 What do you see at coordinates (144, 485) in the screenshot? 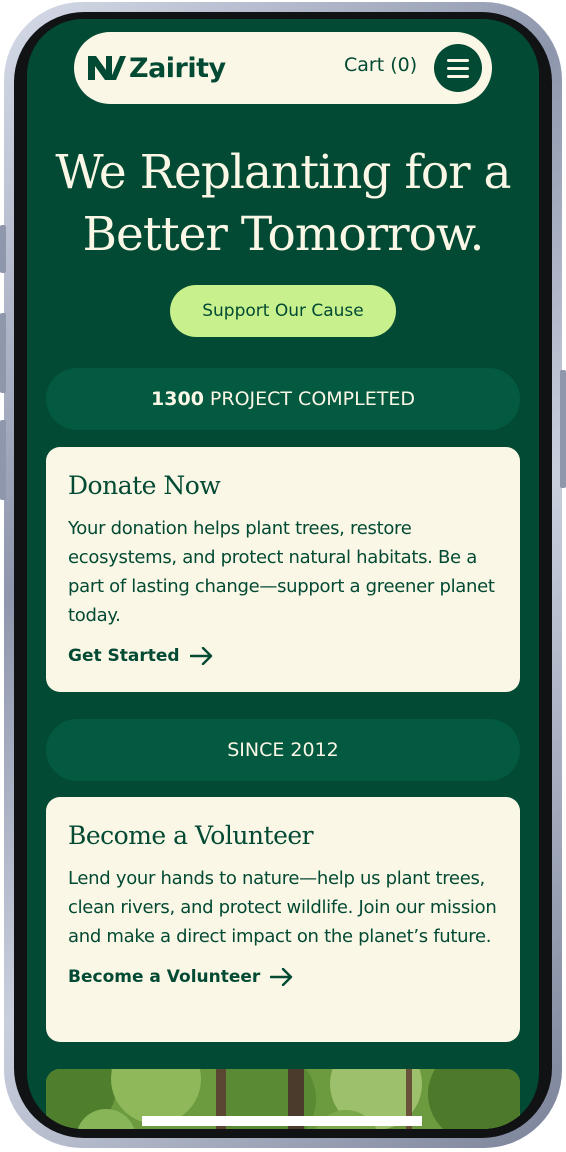
I see `card-title: Donate Now` at bounding box center [144, 485].